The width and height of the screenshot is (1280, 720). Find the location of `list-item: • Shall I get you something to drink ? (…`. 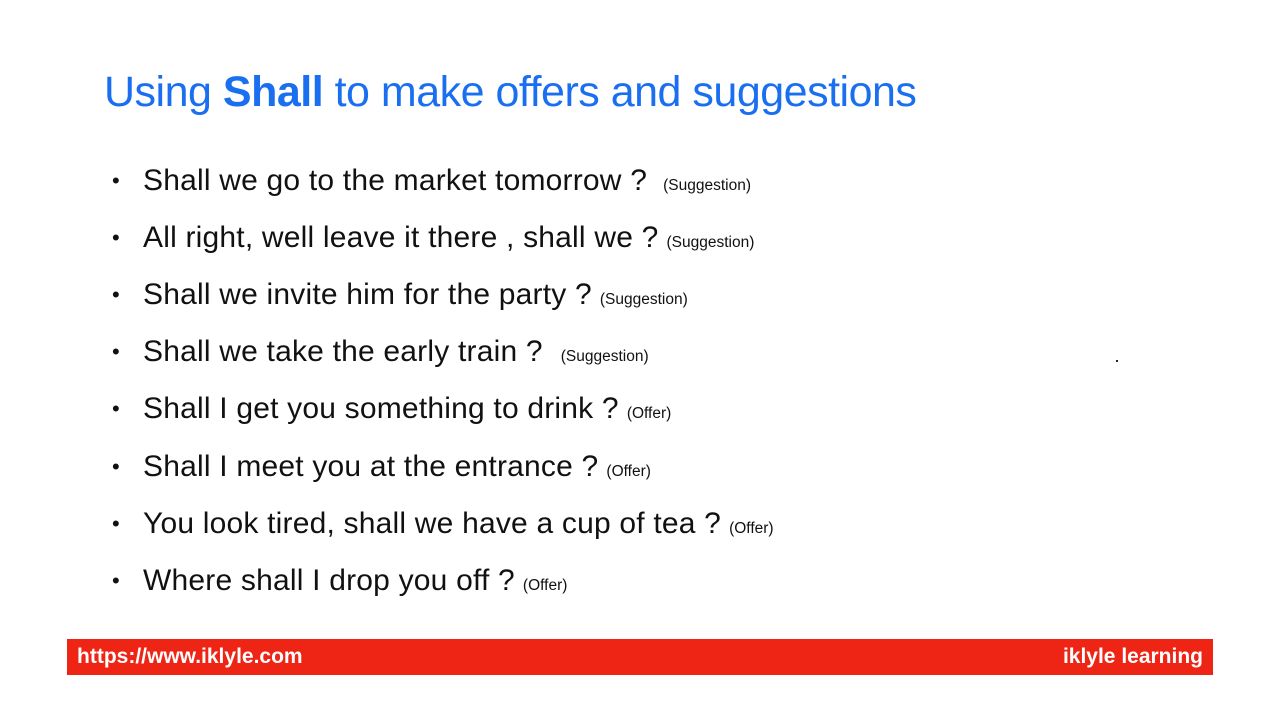

list-item: • Shall I get you something to drink ? (… is located at coordinates (443, 409).